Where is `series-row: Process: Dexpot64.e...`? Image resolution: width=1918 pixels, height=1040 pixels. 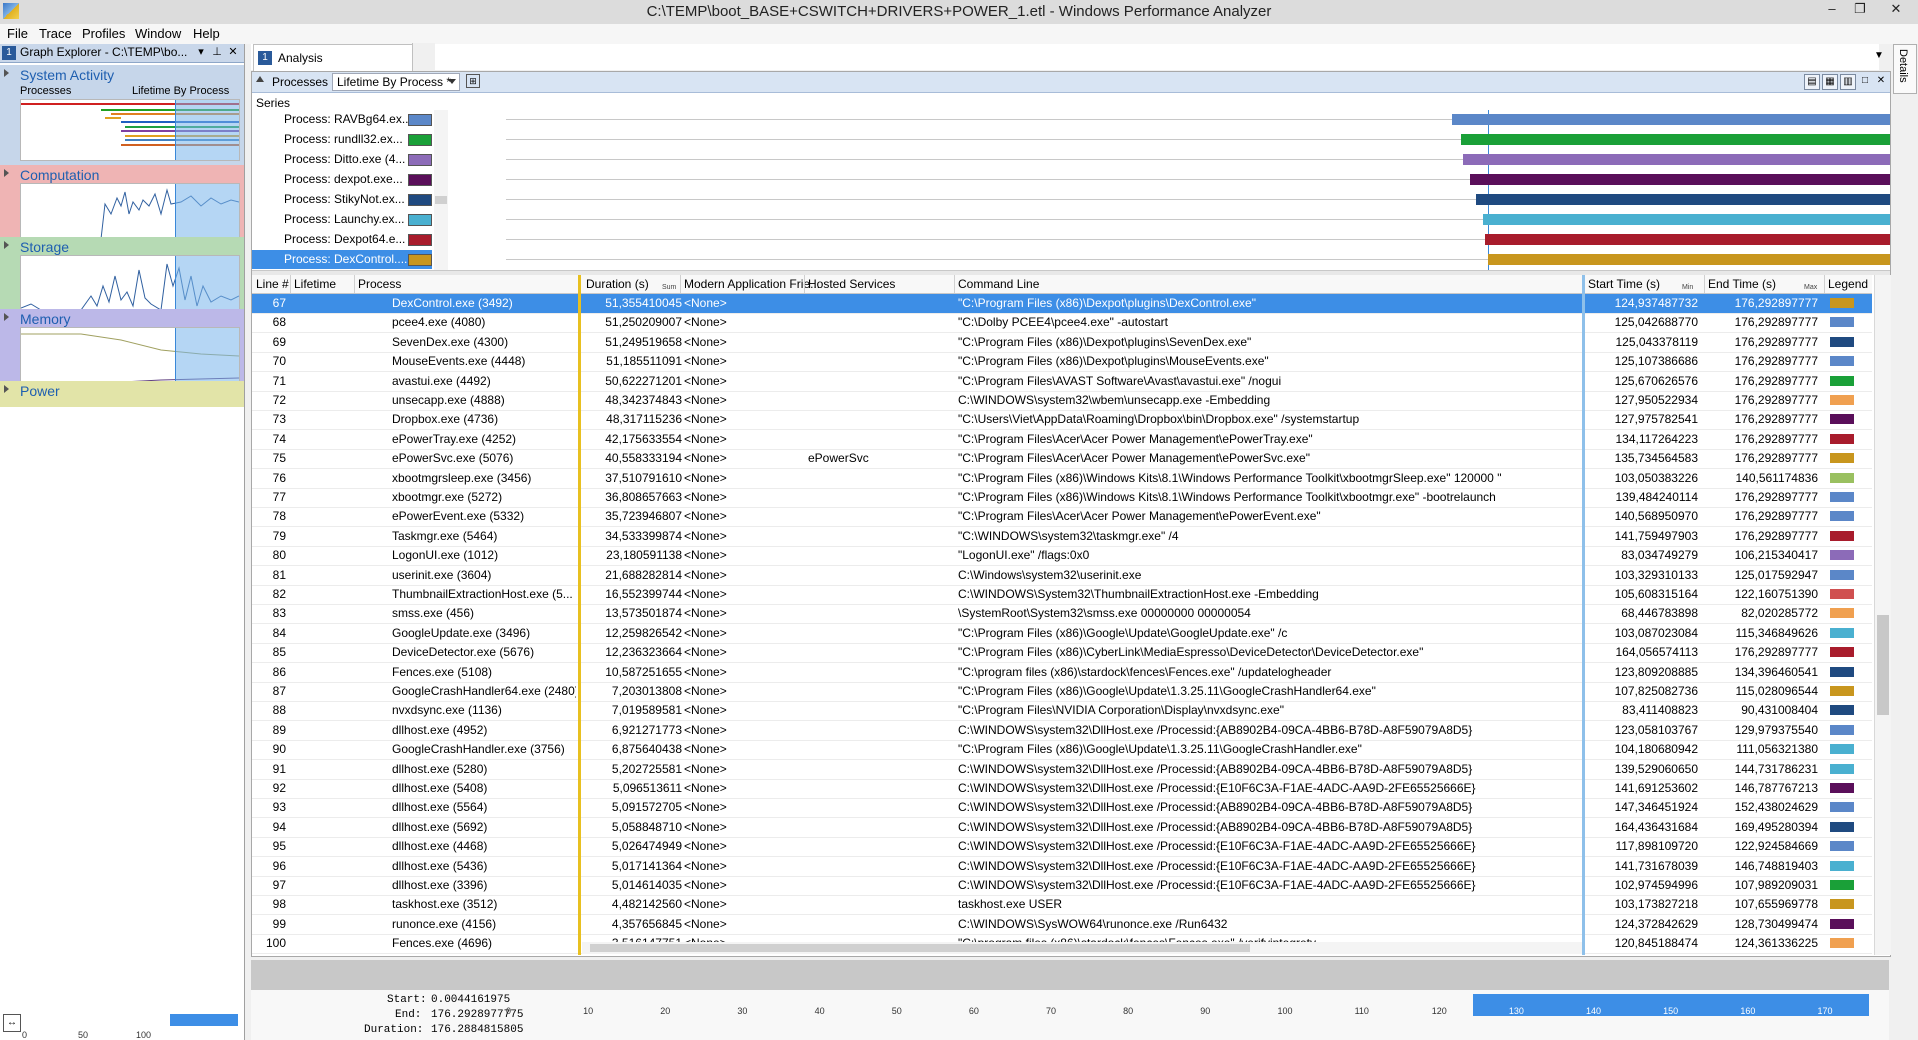 series-row: Process: Dexpot64.e... is located at coordinates (342, 239).